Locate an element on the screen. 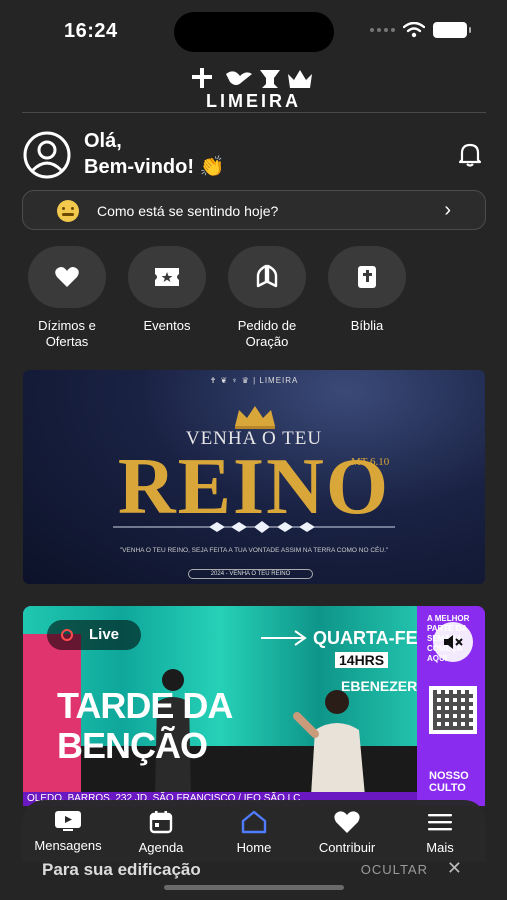  nav-mensagens: Mensagens is located at coordinates (68, 831).